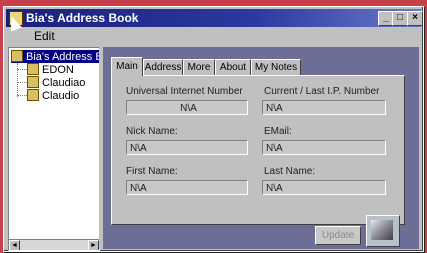  Describe the element at coordinates (324, 147) in the screenshot. I see `email-field: N\A` at that location.